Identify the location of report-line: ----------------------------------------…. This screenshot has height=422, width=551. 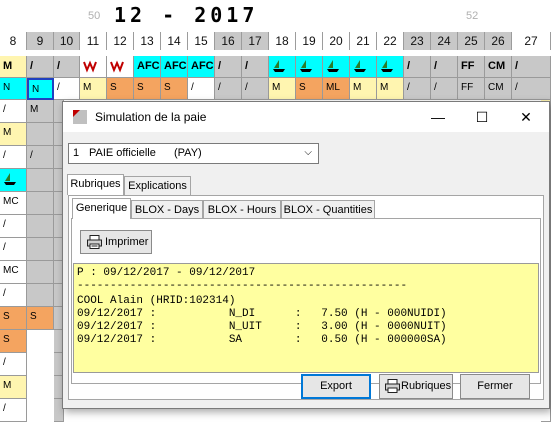
(242, 286).